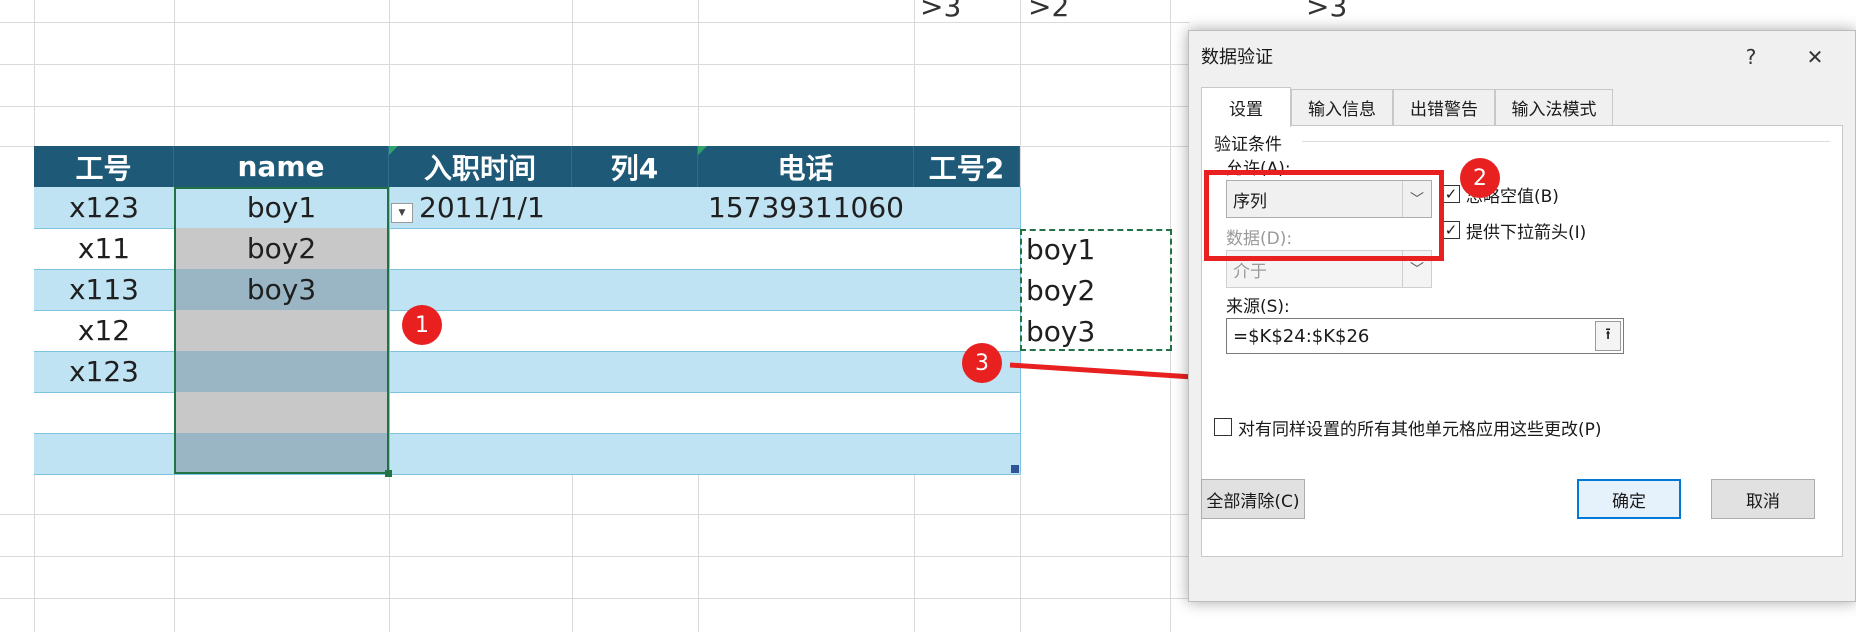 The width and height of the screenshot is (1856, 632). Describe the element at coordinates (806, 207) in the screenshot. I see `table-cell: 15739311060` at that location.